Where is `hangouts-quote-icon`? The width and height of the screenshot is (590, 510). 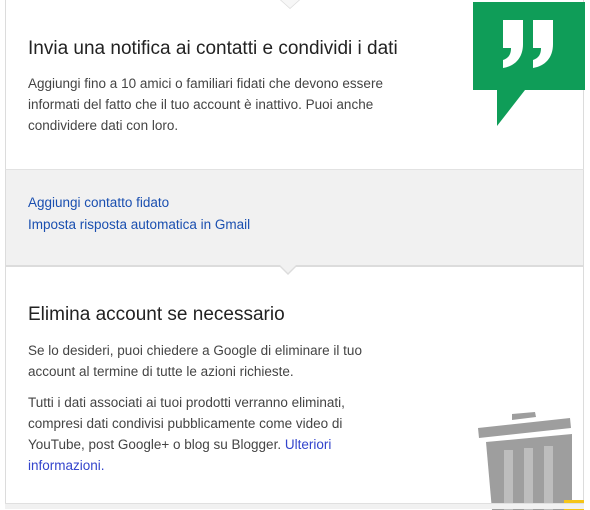
hangouts-quote-icon is located at coordinates (529, 64).